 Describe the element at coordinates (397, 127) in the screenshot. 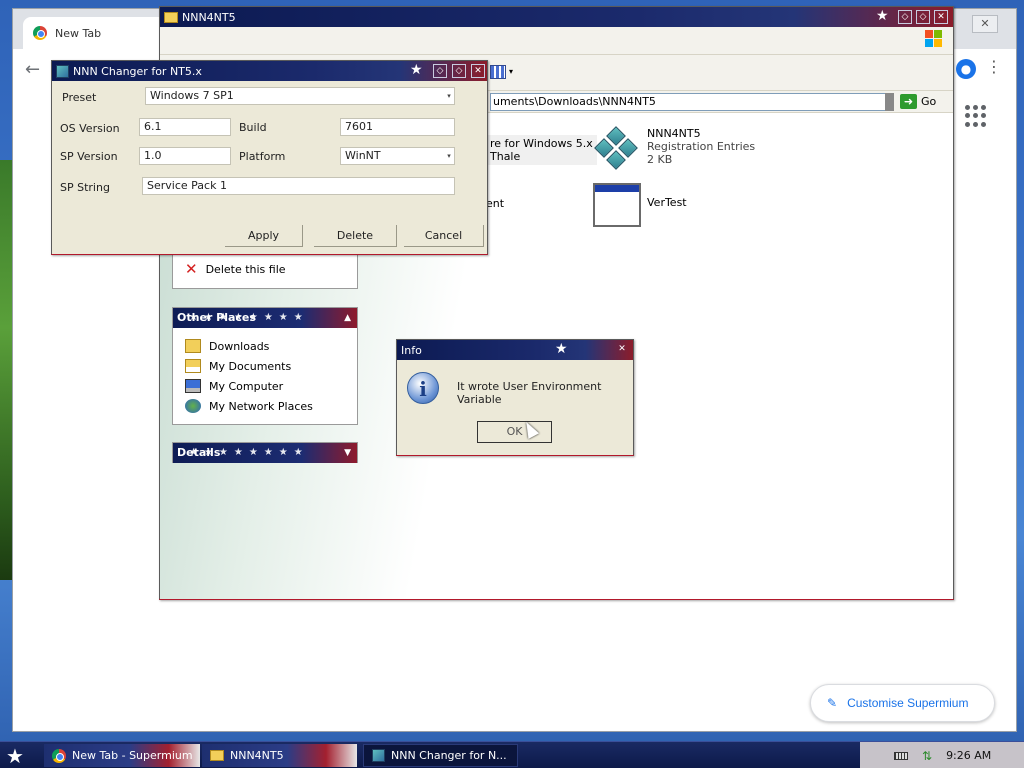

I see `build-field: 7601` at that location.